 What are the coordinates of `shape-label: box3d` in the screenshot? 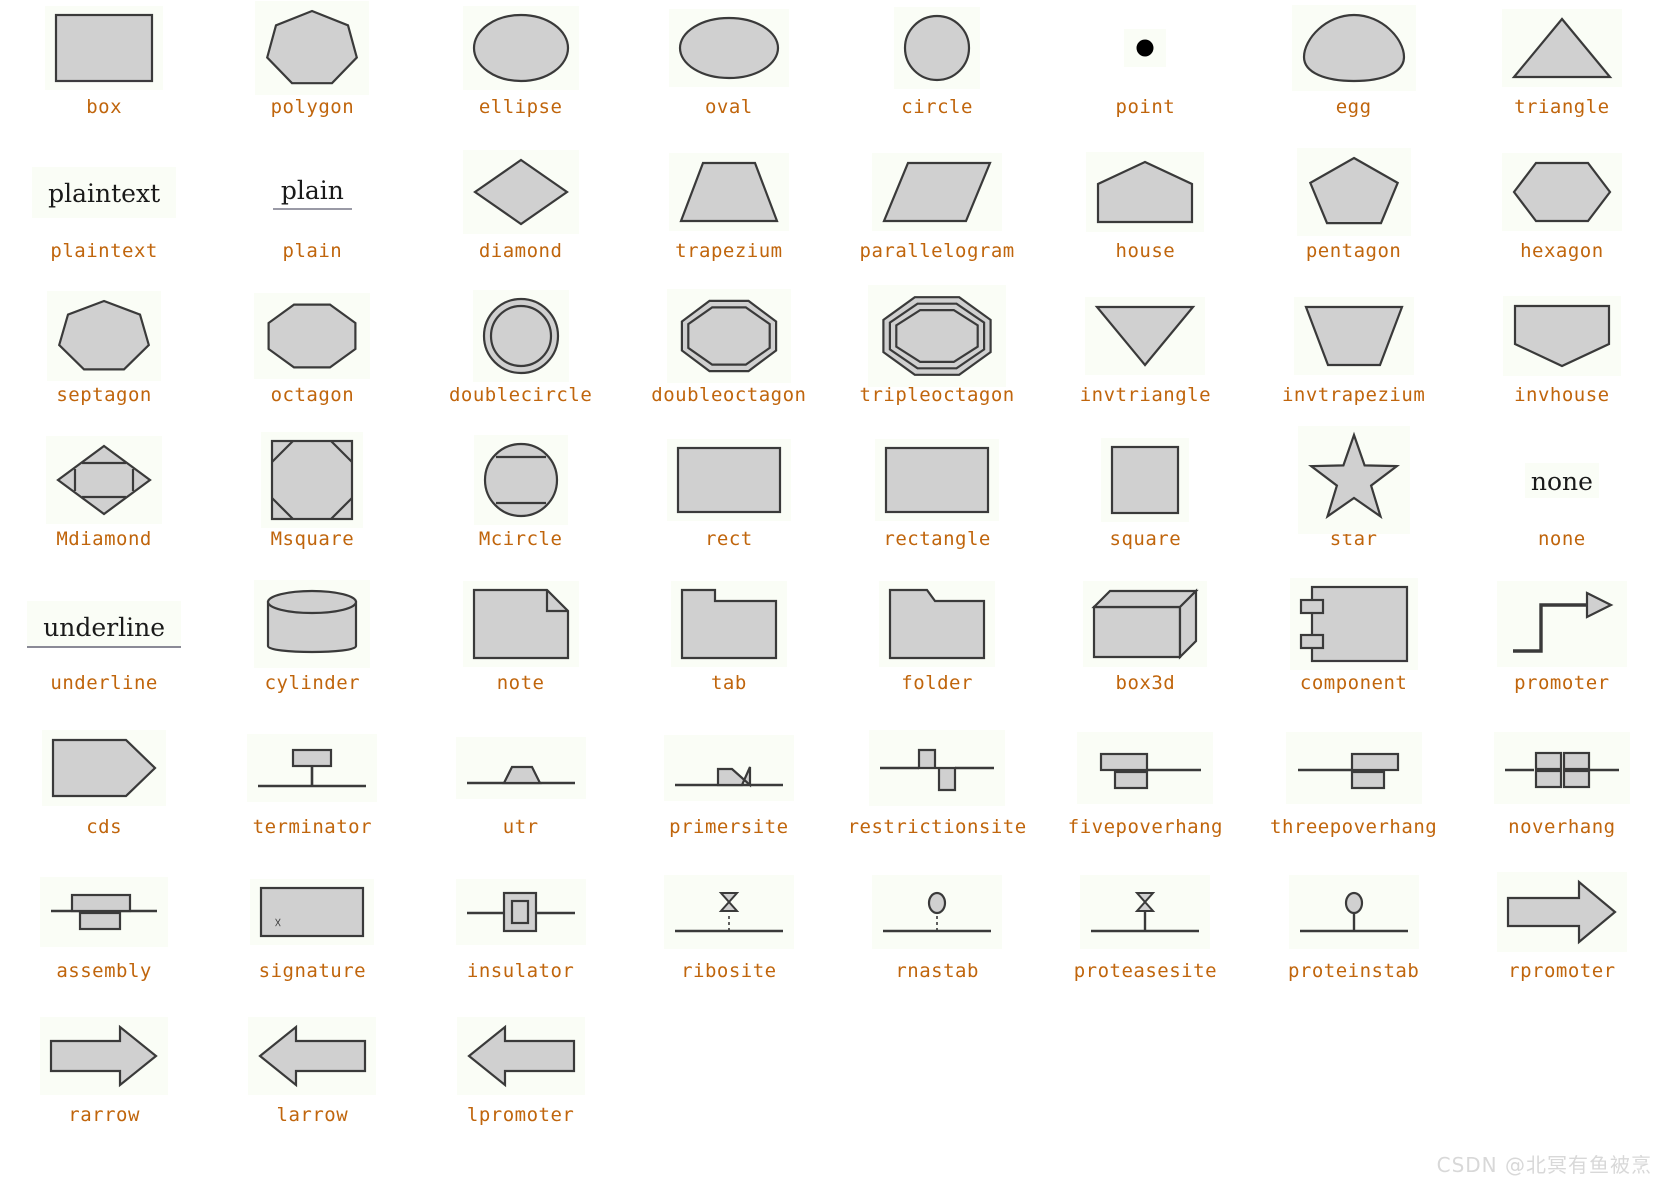 It's located at (1145, 683).